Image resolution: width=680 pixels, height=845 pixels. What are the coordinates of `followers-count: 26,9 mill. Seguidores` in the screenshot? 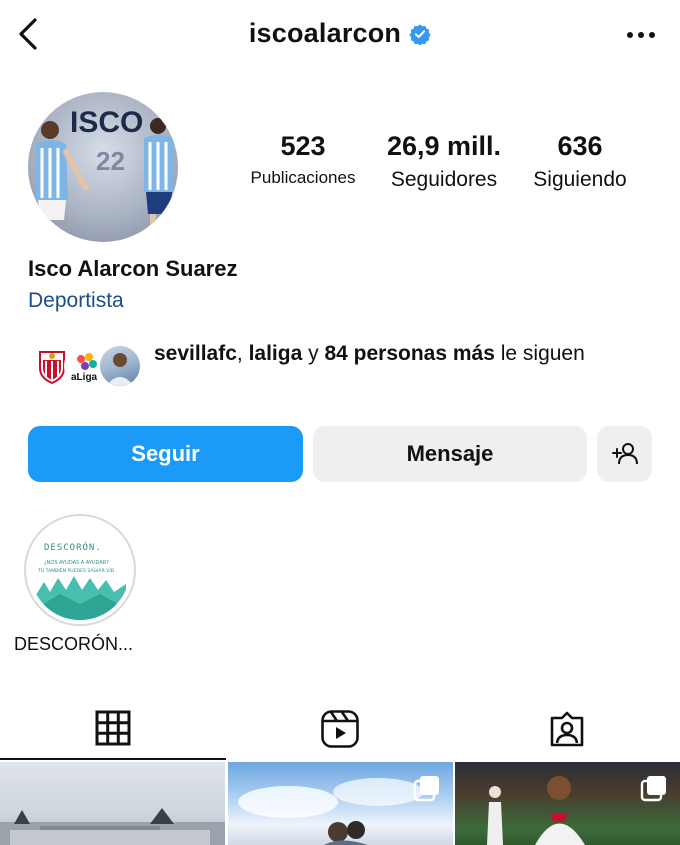 It's located at (444, 161).